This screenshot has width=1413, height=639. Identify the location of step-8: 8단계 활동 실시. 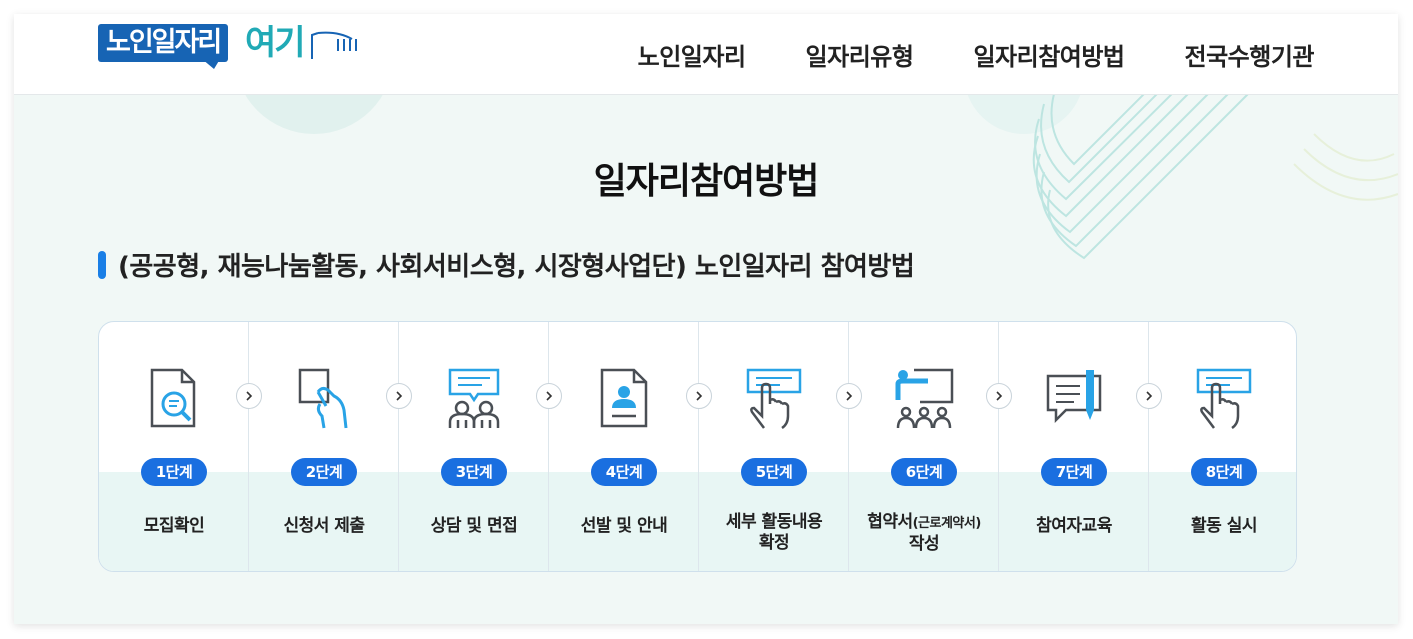
(1222, 446).